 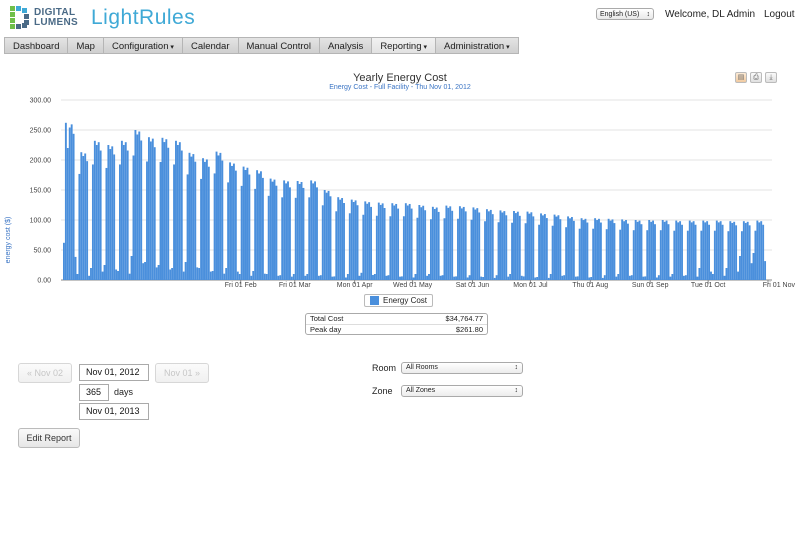 What do you see at coordinates (45, 373) in the screenshot?
I see `prev-period-button: « Nov 02` at bounding box center [45, 373].